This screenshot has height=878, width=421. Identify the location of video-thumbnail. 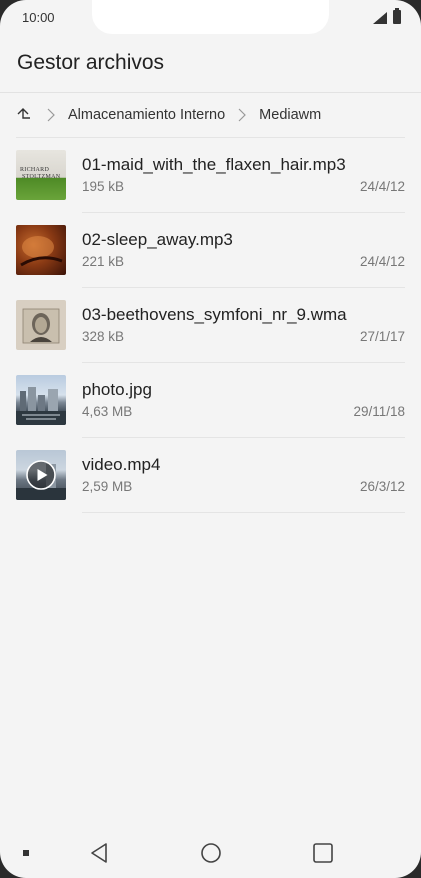
(41, 475).